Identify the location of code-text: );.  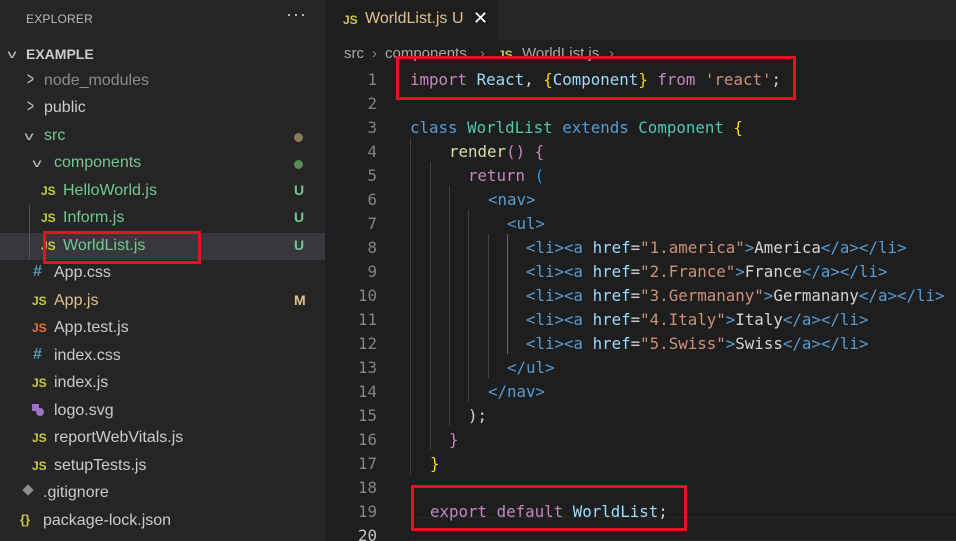
(478, 415).